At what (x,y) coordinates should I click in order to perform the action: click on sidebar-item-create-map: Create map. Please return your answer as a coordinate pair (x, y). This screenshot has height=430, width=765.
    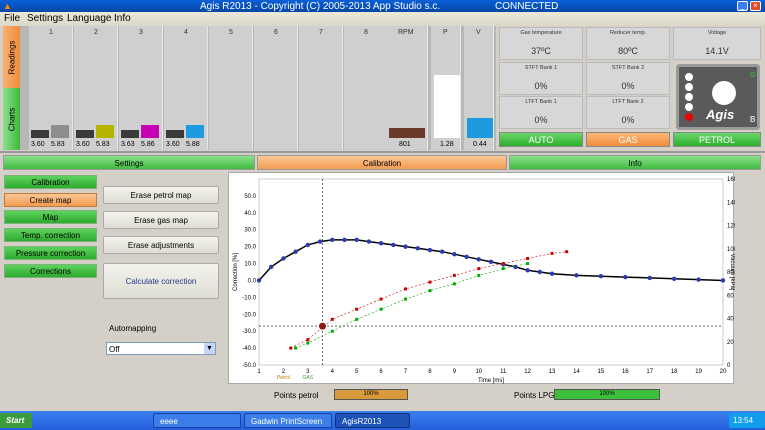
    Looking at the image, I should click on (50, 200).